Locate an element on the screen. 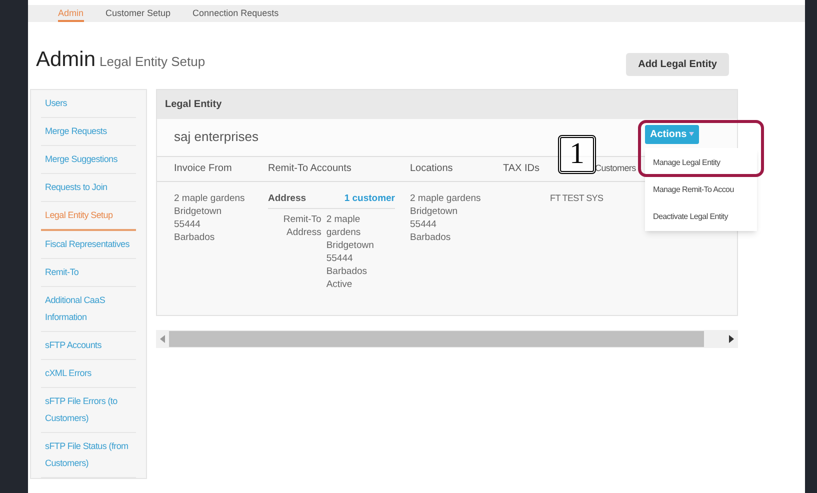 The width and height of the screenshot is (817, 493). entity-name: saj enterprises is located at coordinates (216, 137).